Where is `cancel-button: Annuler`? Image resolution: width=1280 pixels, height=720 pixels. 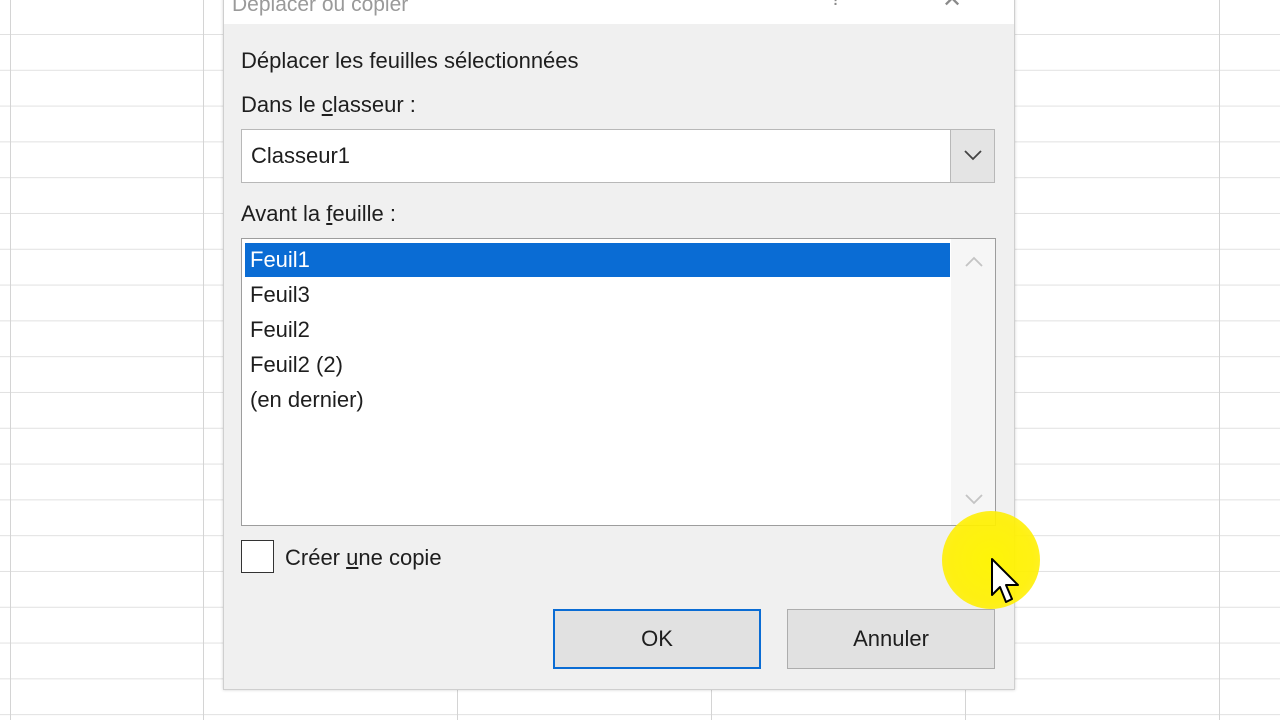
cancel-button: Annuler is located at coordinates (891, 639).